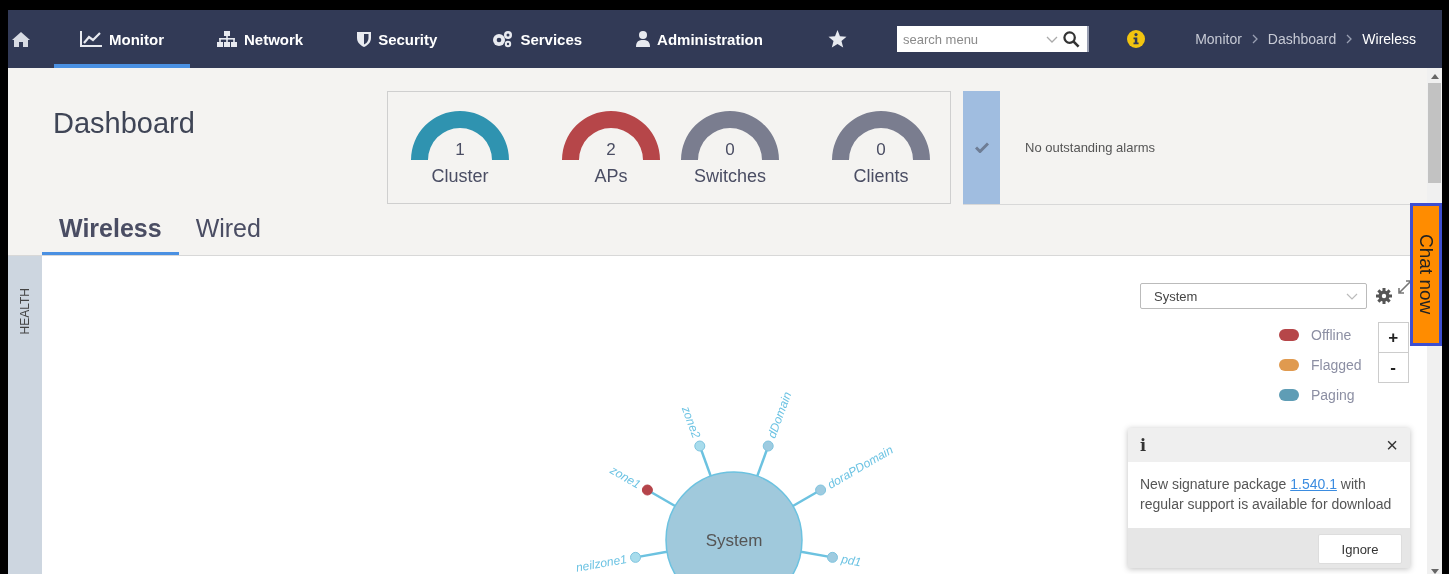  Describe the element at coordinates (625, 477) in the screenshot. I see `node-label: zone1` at that location.